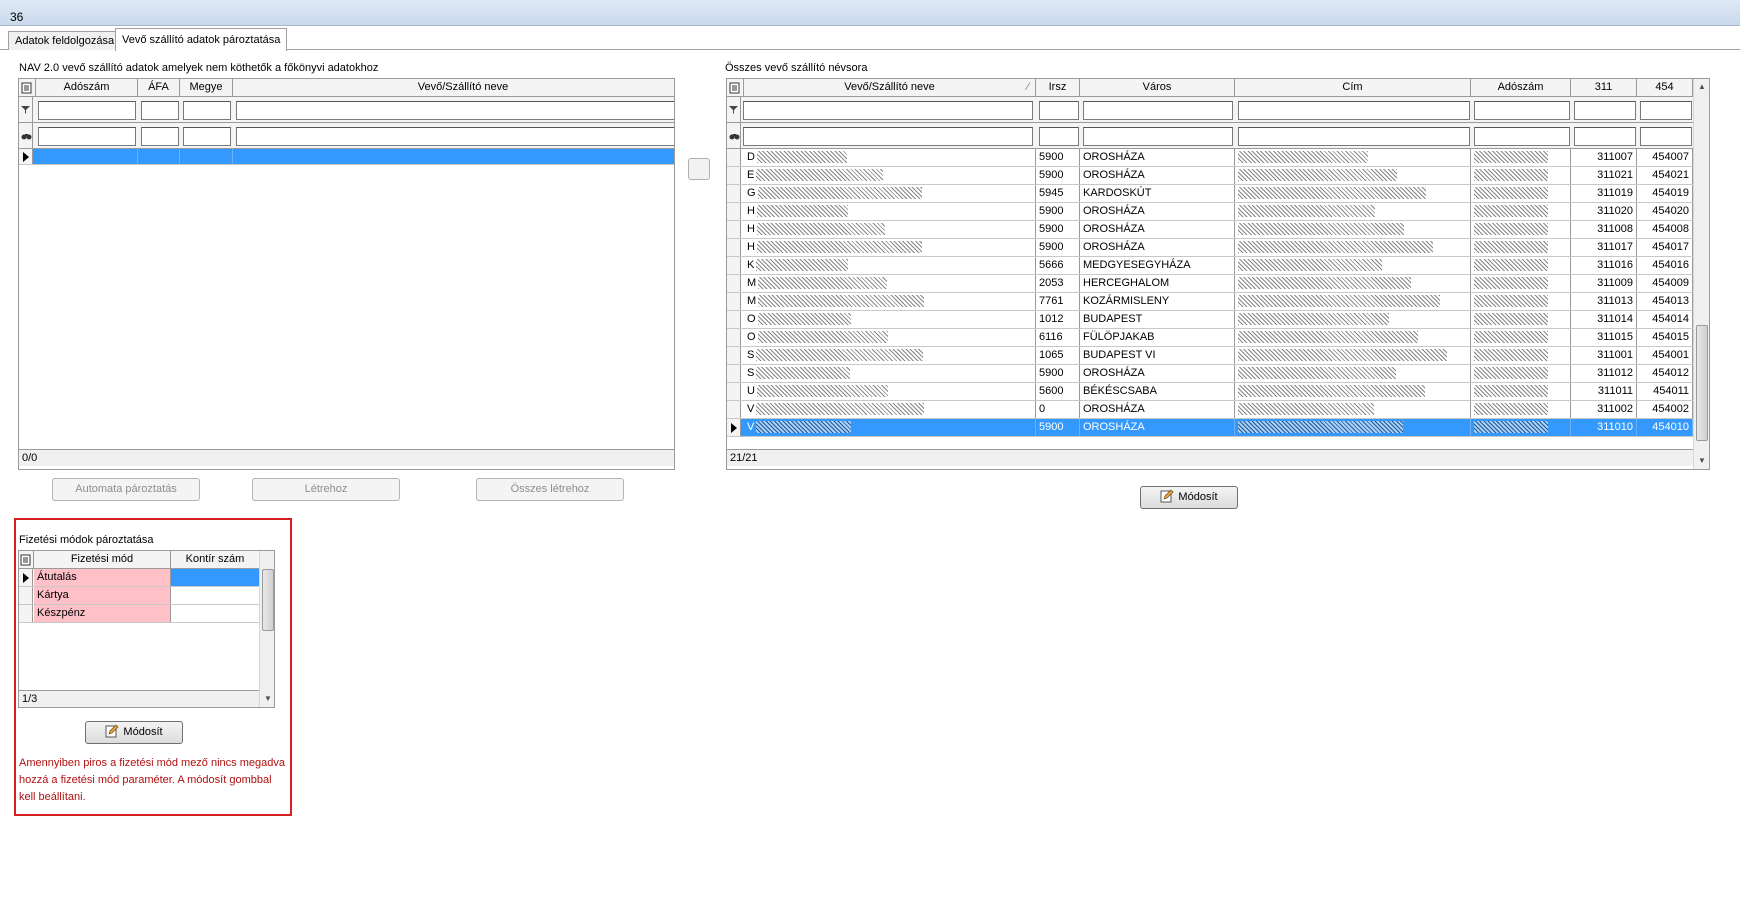  I want to click on col-cim: Cím, so click(1353, 87).